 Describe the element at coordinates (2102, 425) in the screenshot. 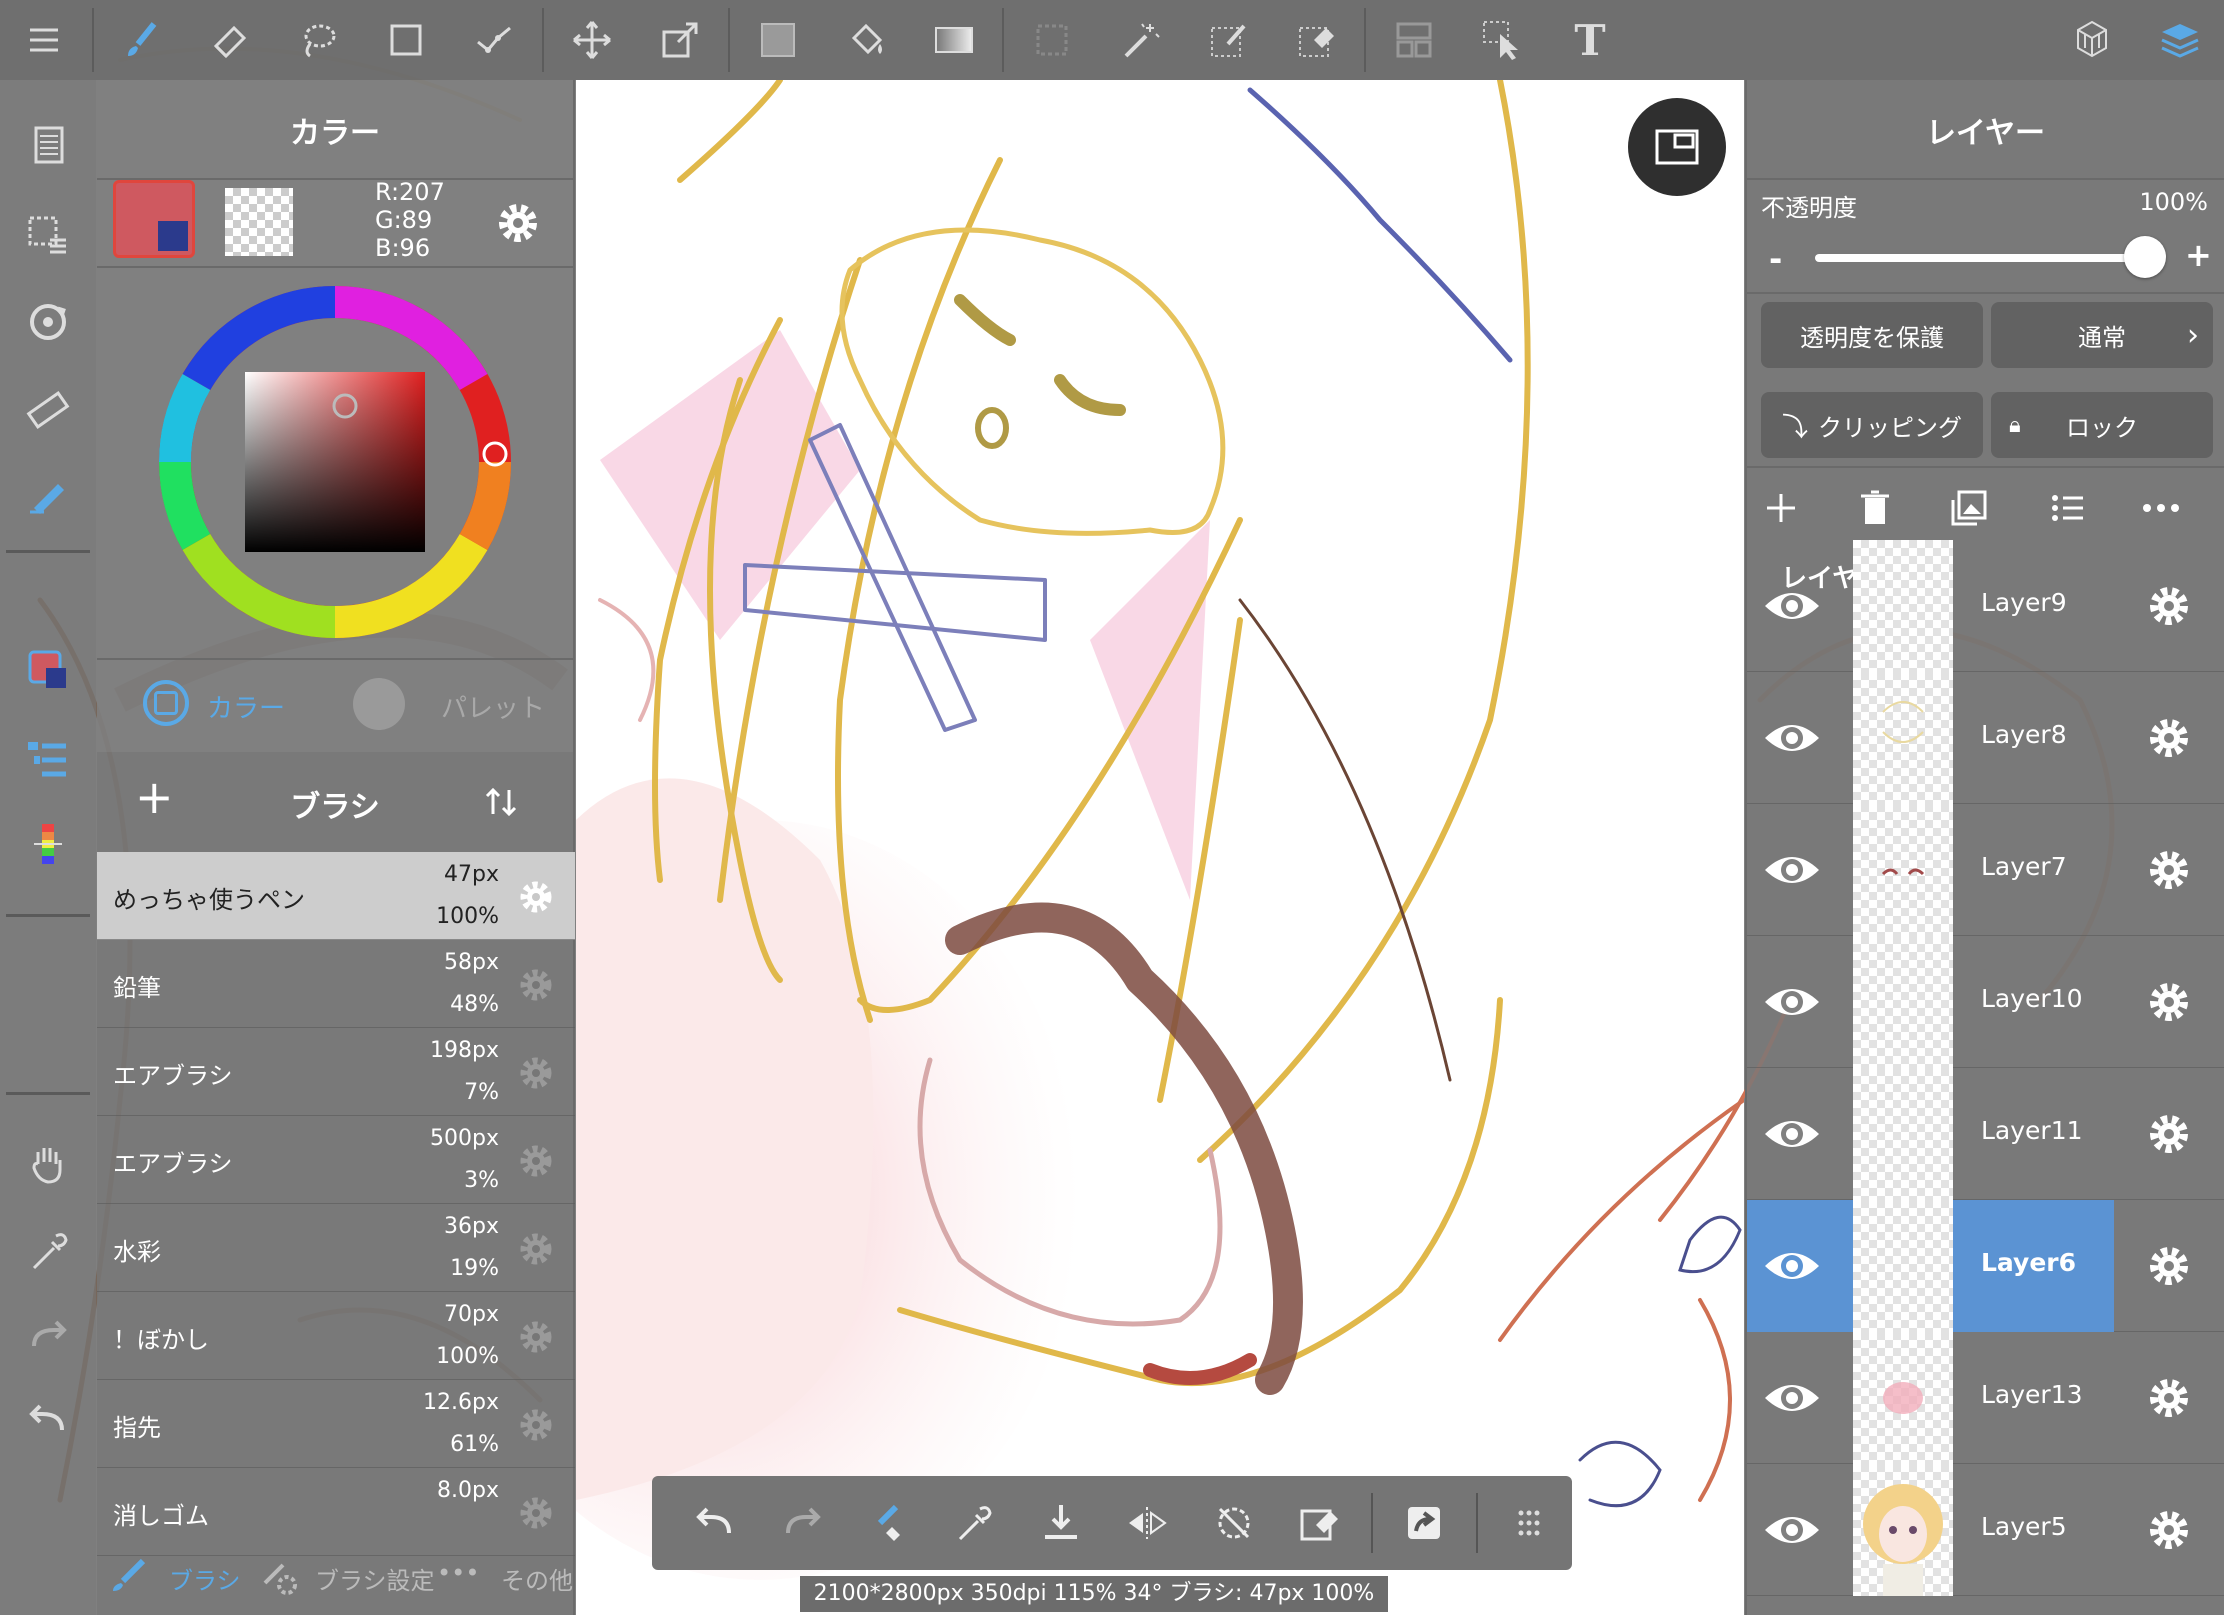

I see `lock-button: 🔒︎ ロック` at that location.